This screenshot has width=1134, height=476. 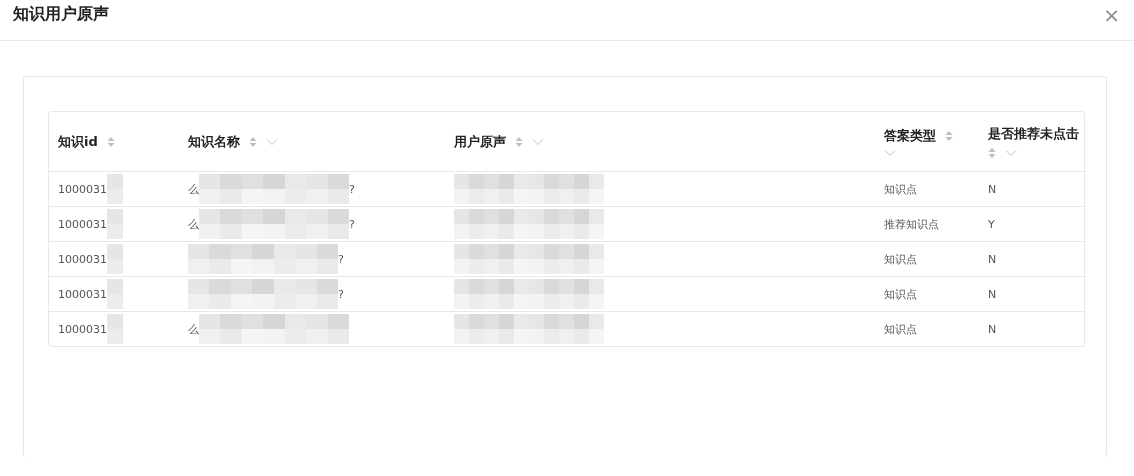 What do you see at coordinates (991, 224) in the screenshot?
I see `table-cell: Y` at bounding box center [991, 224].